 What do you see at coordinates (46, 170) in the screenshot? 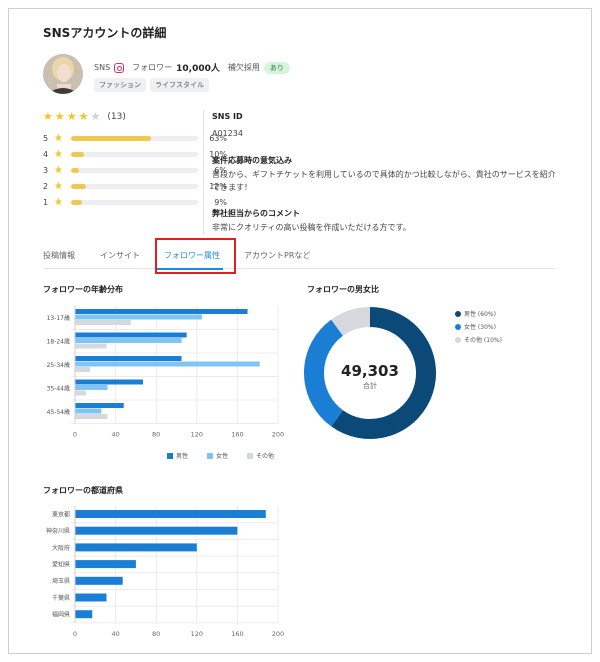
I see `rating-star-number: 3` at bounding box center [46, 170].